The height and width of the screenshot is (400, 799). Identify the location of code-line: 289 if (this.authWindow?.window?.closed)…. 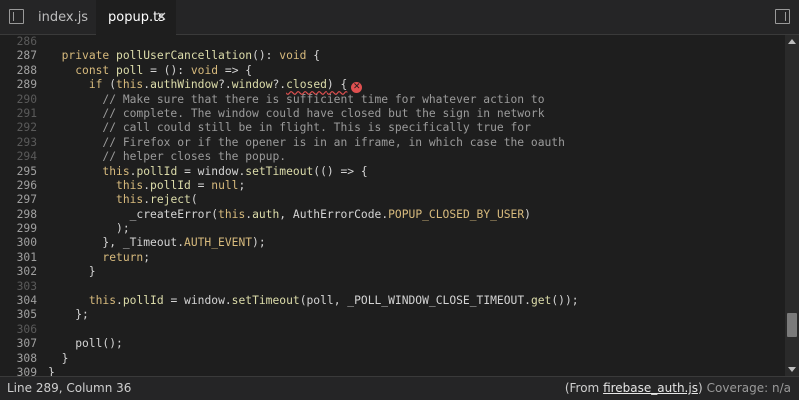
(392, 86).